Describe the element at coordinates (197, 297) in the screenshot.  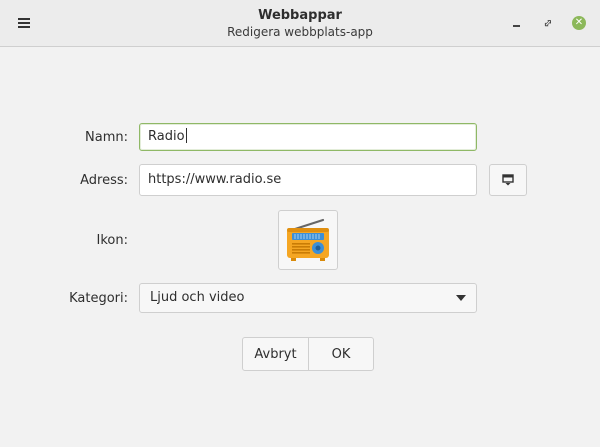
I see `category-selected-value: Ljud och video` at that location.